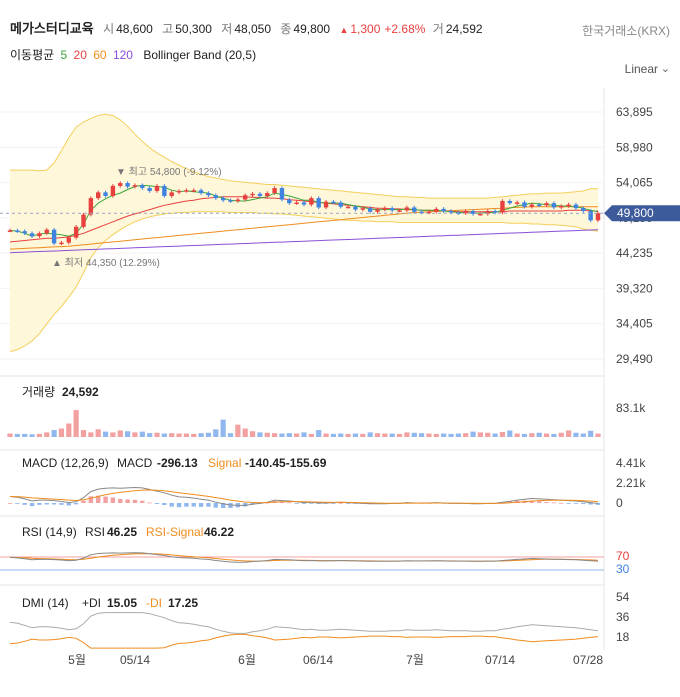 The width and height of the screenshot is (680, 697). Describe the element at coordinates (247, 660) in the screenshot. I see `x-tick-label: 6월` at that location.